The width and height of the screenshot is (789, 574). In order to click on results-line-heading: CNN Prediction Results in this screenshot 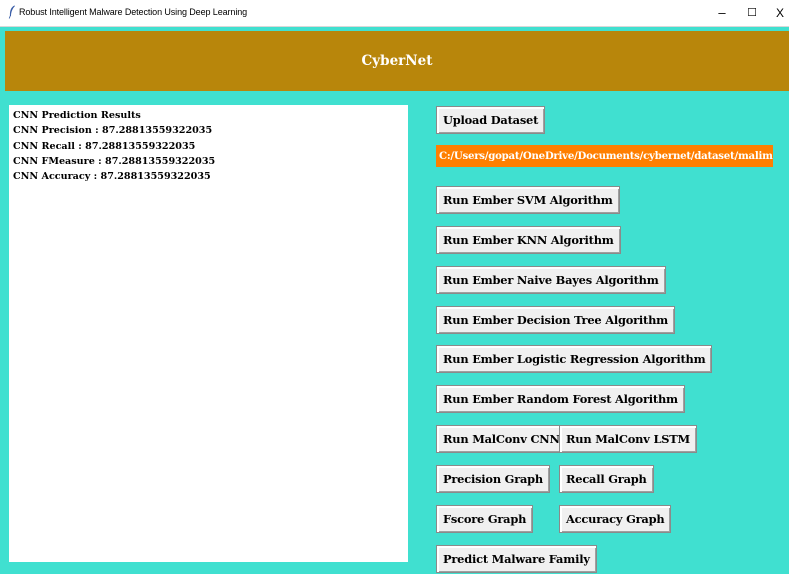, I will do `click(77, 115)`.